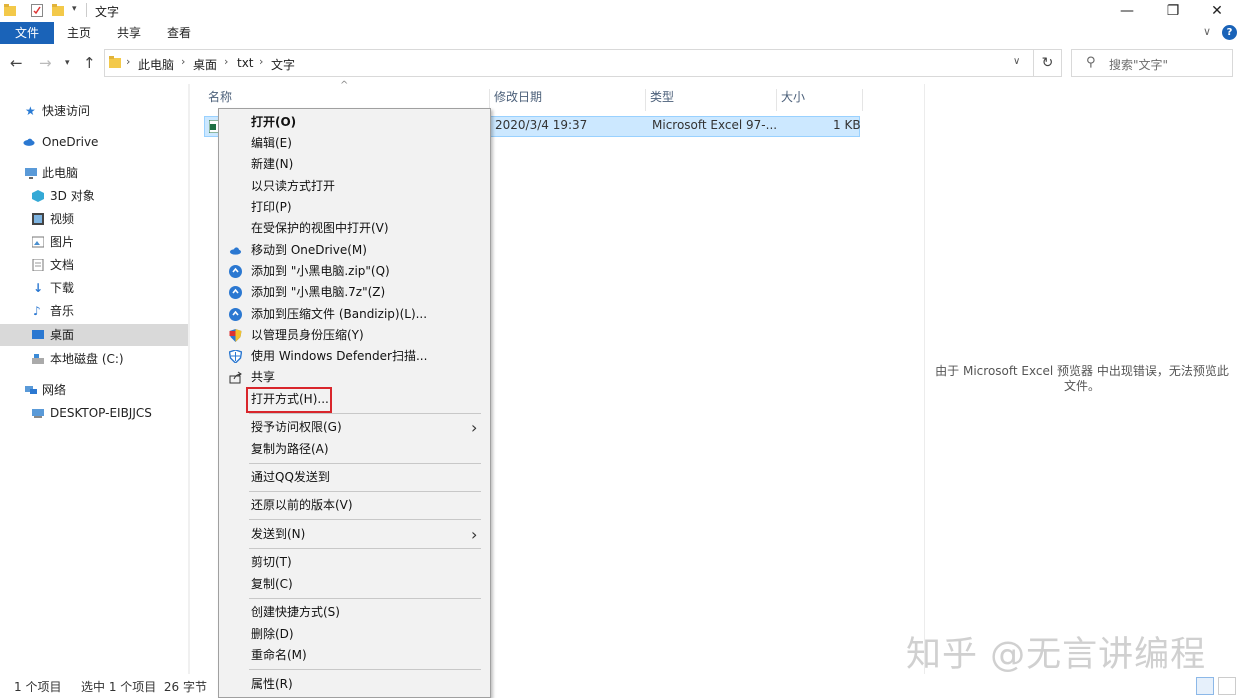 This screenshot has height=698, width=1240. I want to click on help-icon: ?, so click(1229, 32).